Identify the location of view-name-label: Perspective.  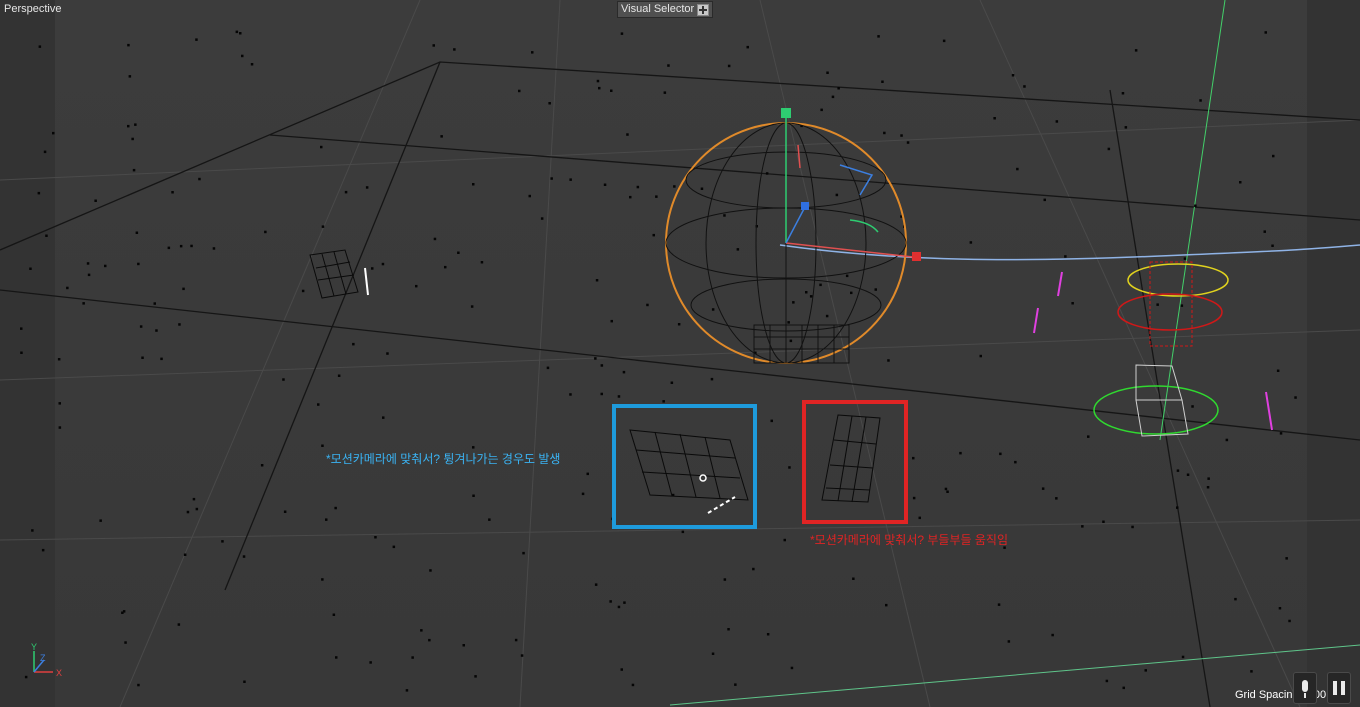
(32, 9).